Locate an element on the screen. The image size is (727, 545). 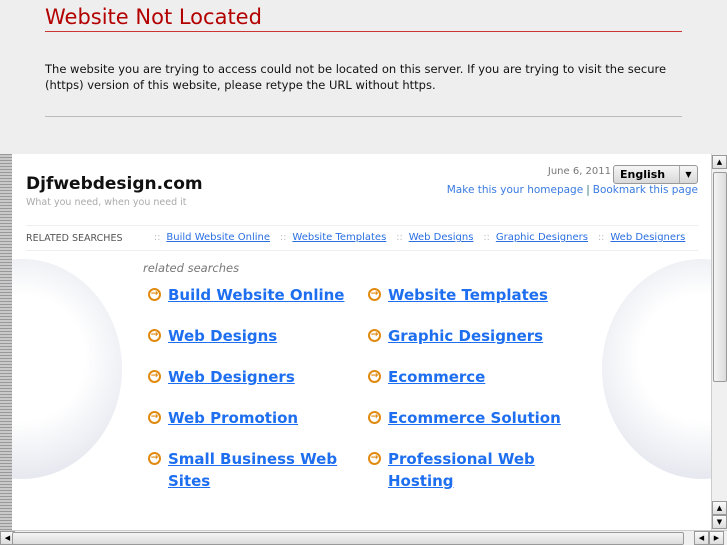
related-link-item: → Professional Web Hosting is located at coordinates (473, 470).